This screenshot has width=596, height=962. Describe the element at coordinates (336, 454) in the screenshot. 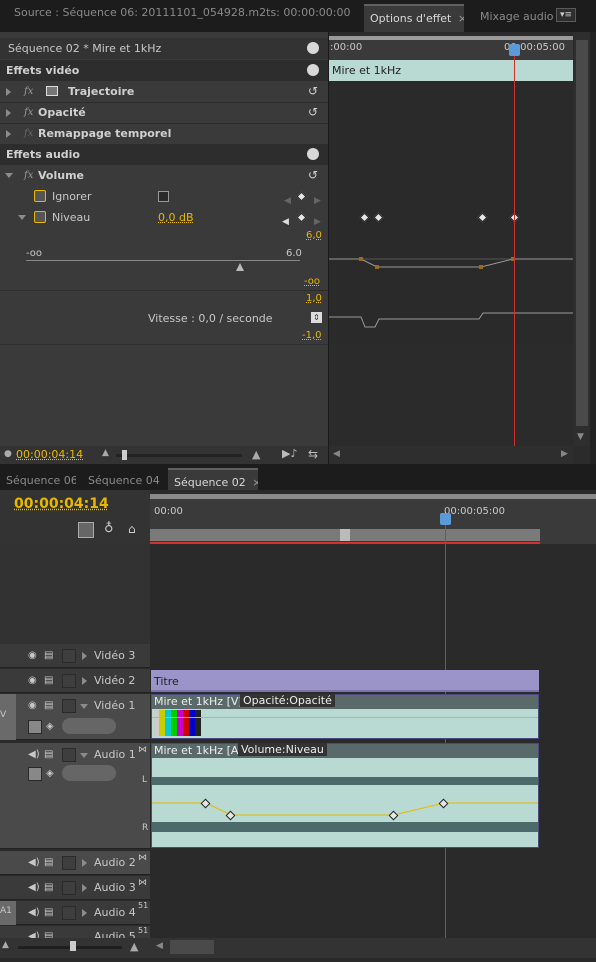

I see `scroll-left-icon: ◀` at that location.